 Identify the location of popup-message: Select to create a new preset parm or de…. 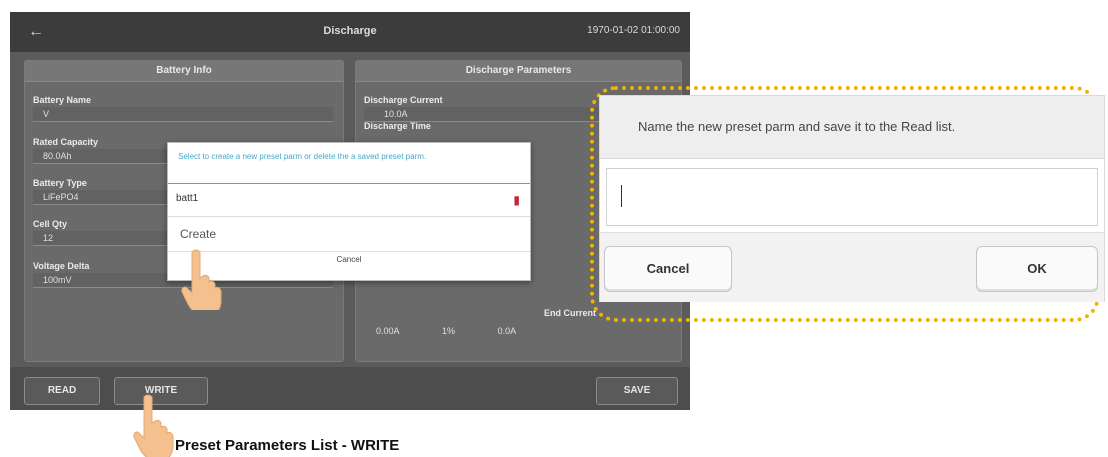
(302, 156).